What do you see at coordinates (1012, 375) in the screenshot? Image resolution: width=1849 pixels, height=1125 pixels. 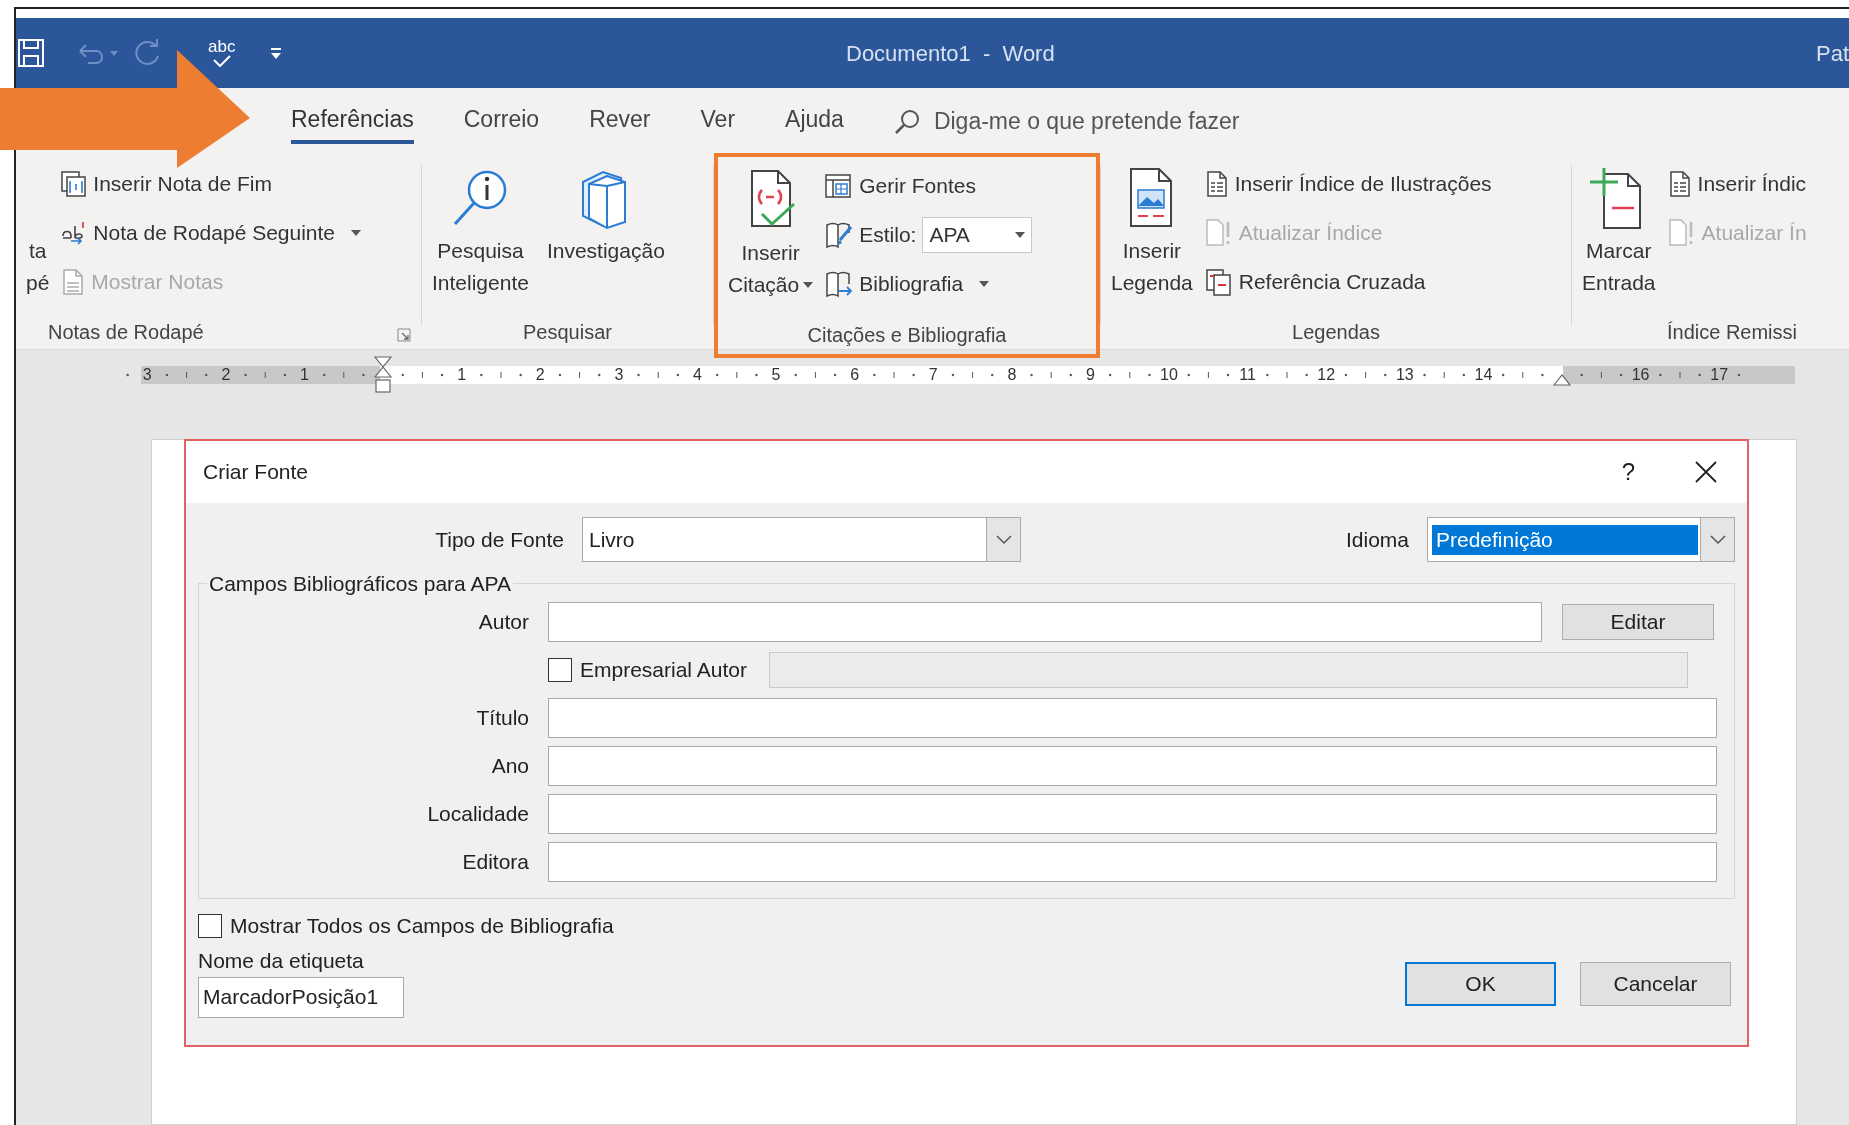 I see `ruler-number: 8` at bounding box center [1012, 375].